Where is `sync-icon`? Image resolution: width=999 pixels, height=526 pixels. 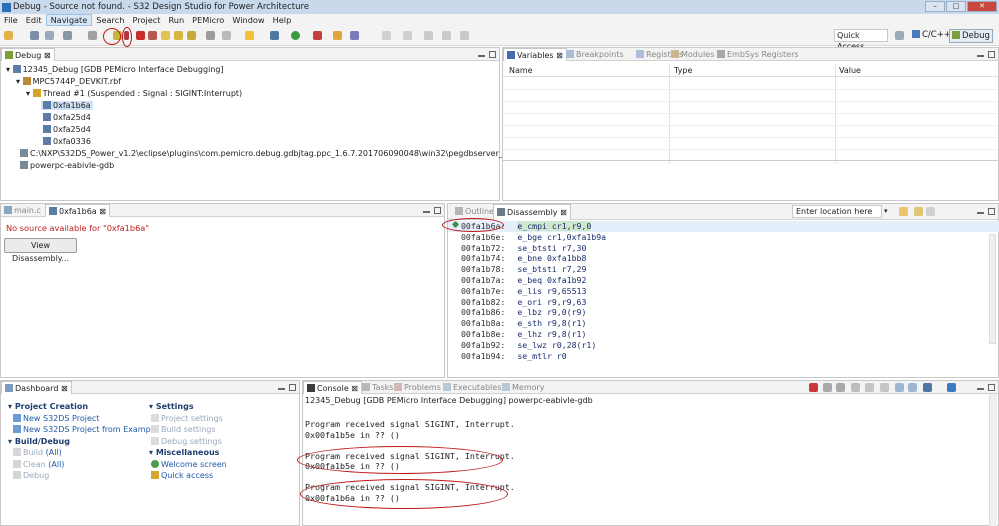 sync-icon is located at coordinates (903, 211).